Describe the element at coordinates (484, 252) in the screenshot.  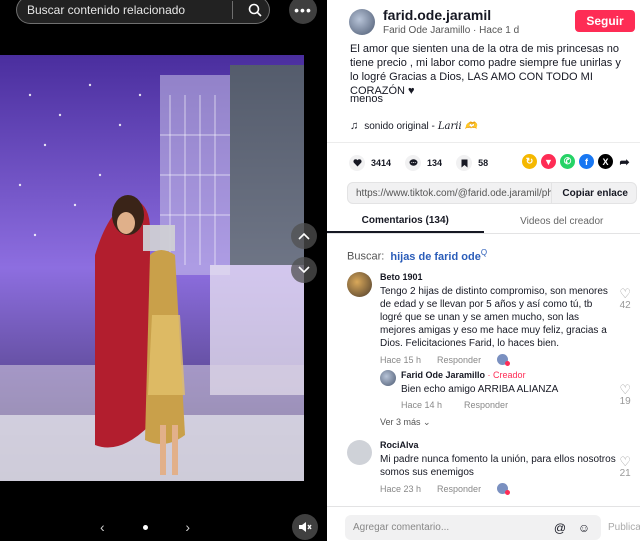
I see `search-suffix: Q` at that location.